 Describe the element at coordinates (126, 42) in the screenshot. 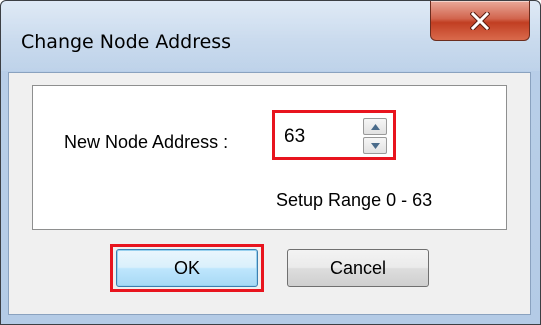

I see `dialog-title: Change Node Address` at that location.